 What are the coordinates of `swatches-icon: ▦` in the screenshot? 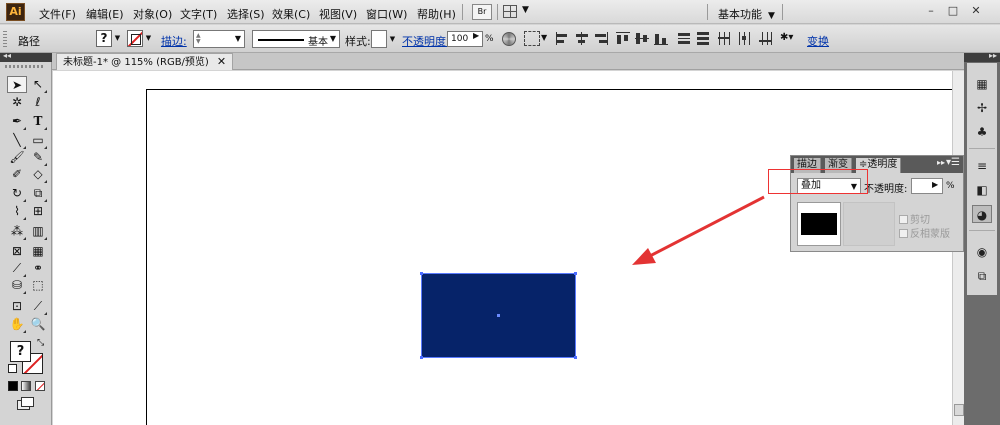 It's located at (982, 84).